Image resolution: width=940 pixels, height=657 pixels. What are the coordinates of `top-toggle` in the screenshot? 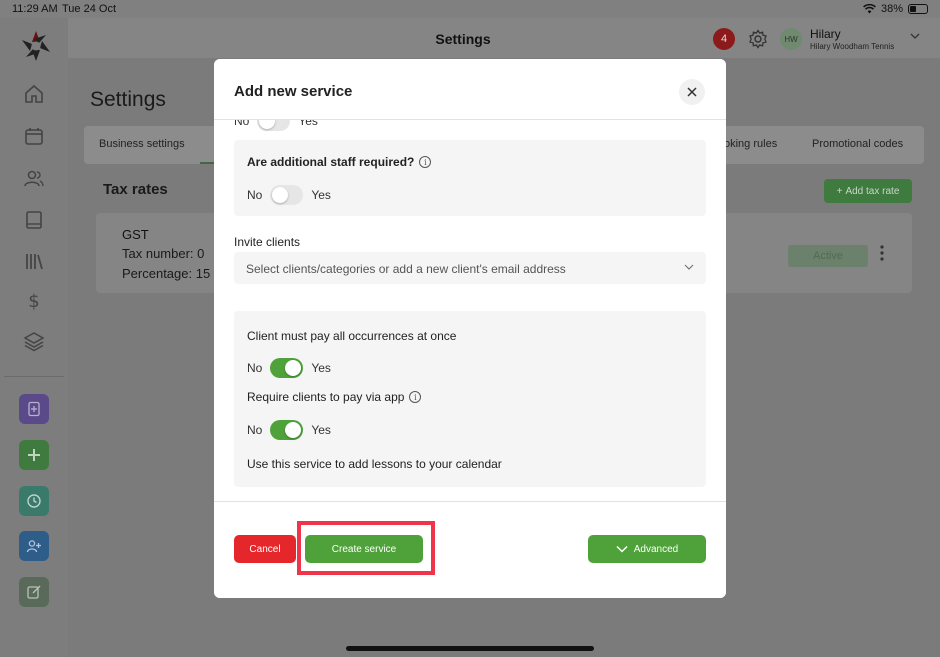 It's located at (274, 125).